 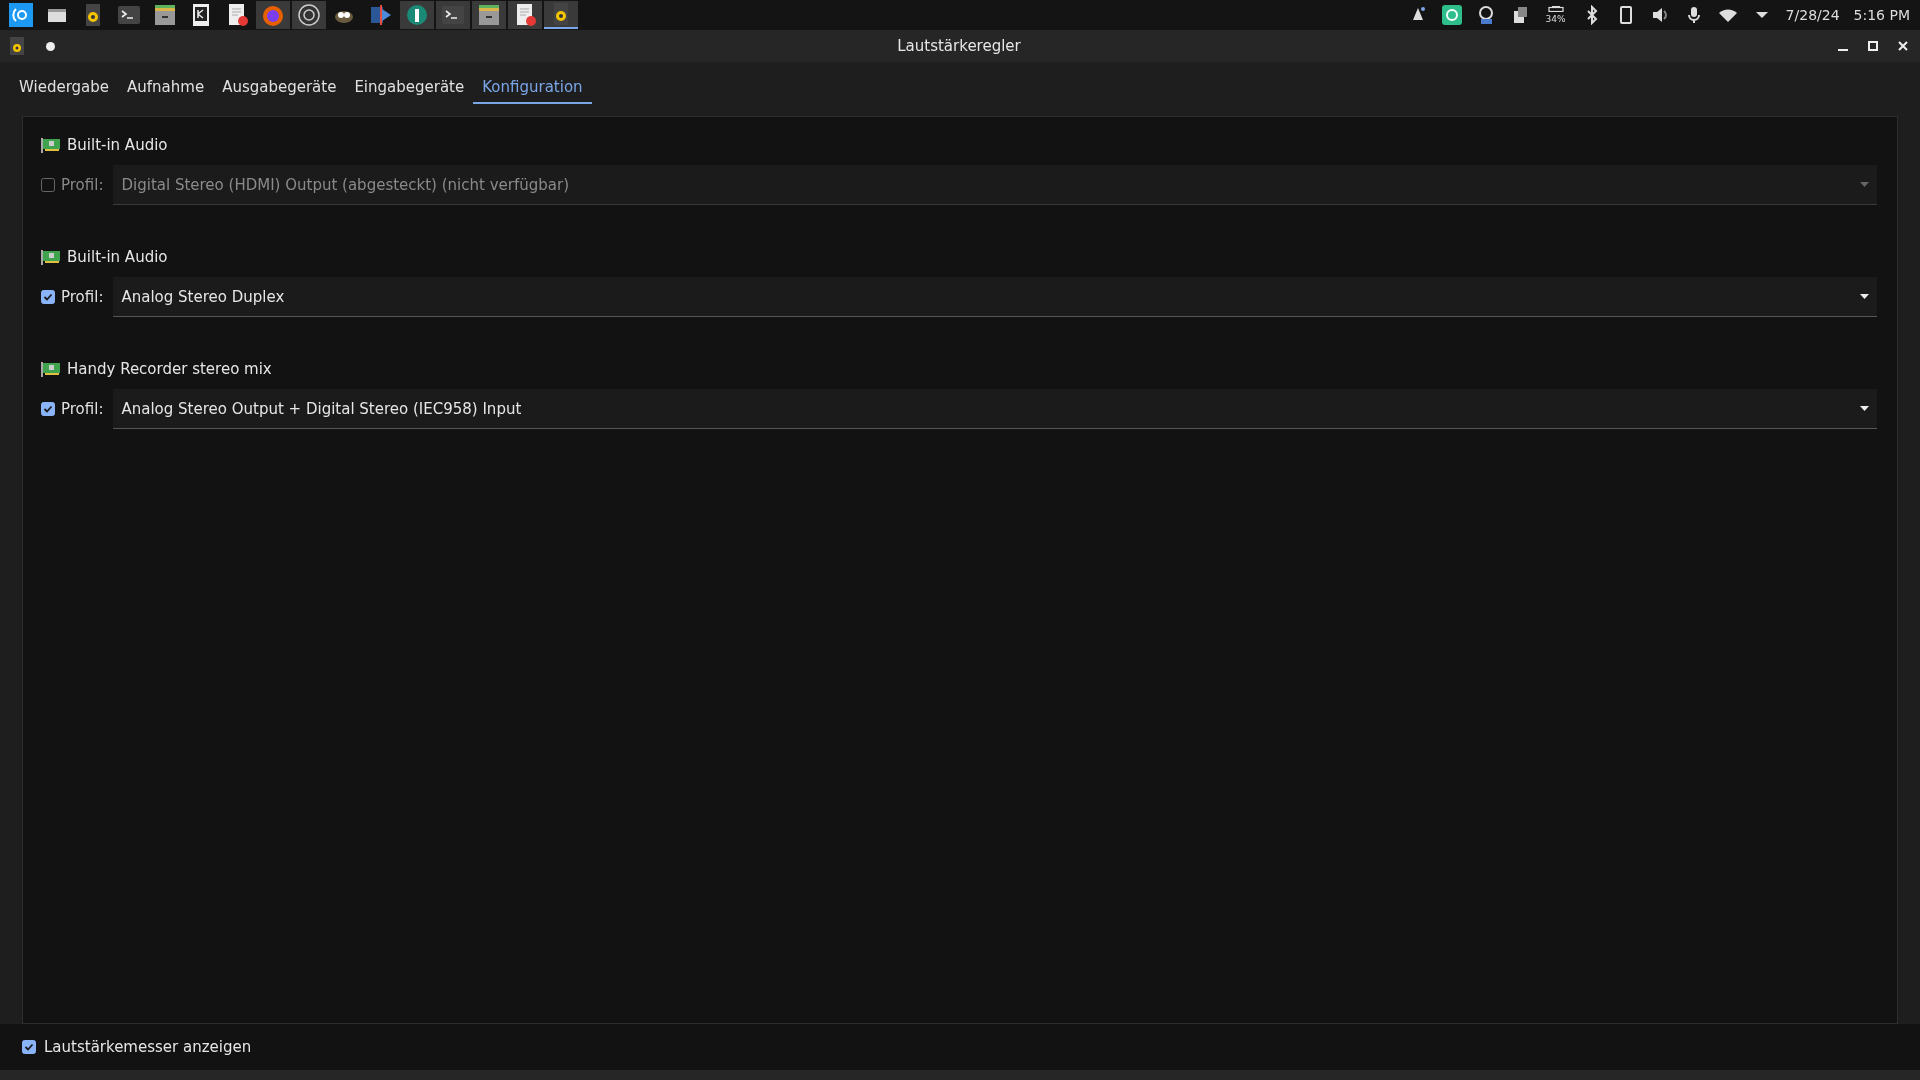 What do you see at coordinates (1555, 8) in the screenshot?
I see `battery-icon` at bounding box center [1555, 8].